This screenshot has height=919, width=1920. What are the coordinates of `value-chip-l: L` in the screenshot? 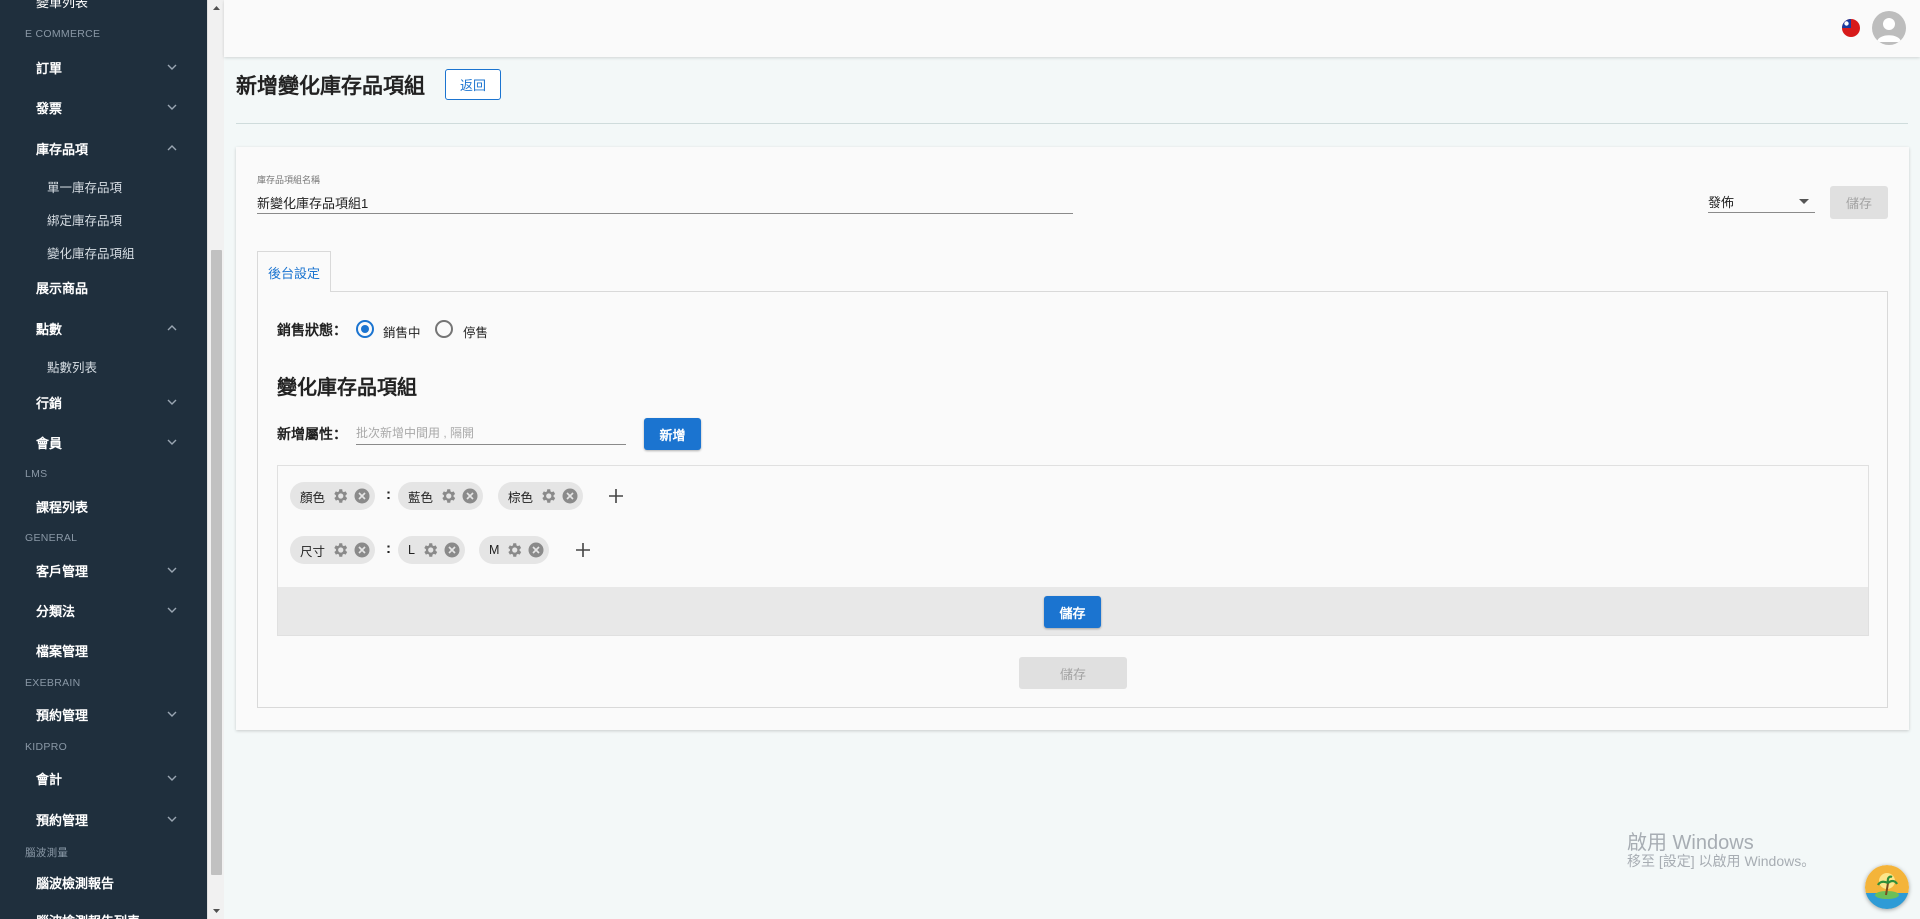 It's located at (431, 550).